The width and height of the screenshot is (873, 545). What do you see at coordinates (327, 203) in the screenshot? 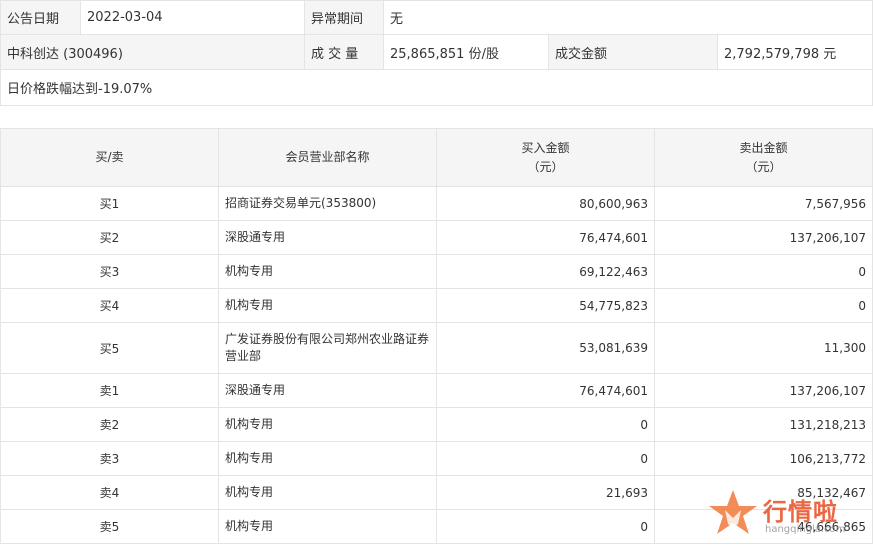
I see `row-broker-name: 招商证券交易单元(353800)` at bounding box center [327, 203].